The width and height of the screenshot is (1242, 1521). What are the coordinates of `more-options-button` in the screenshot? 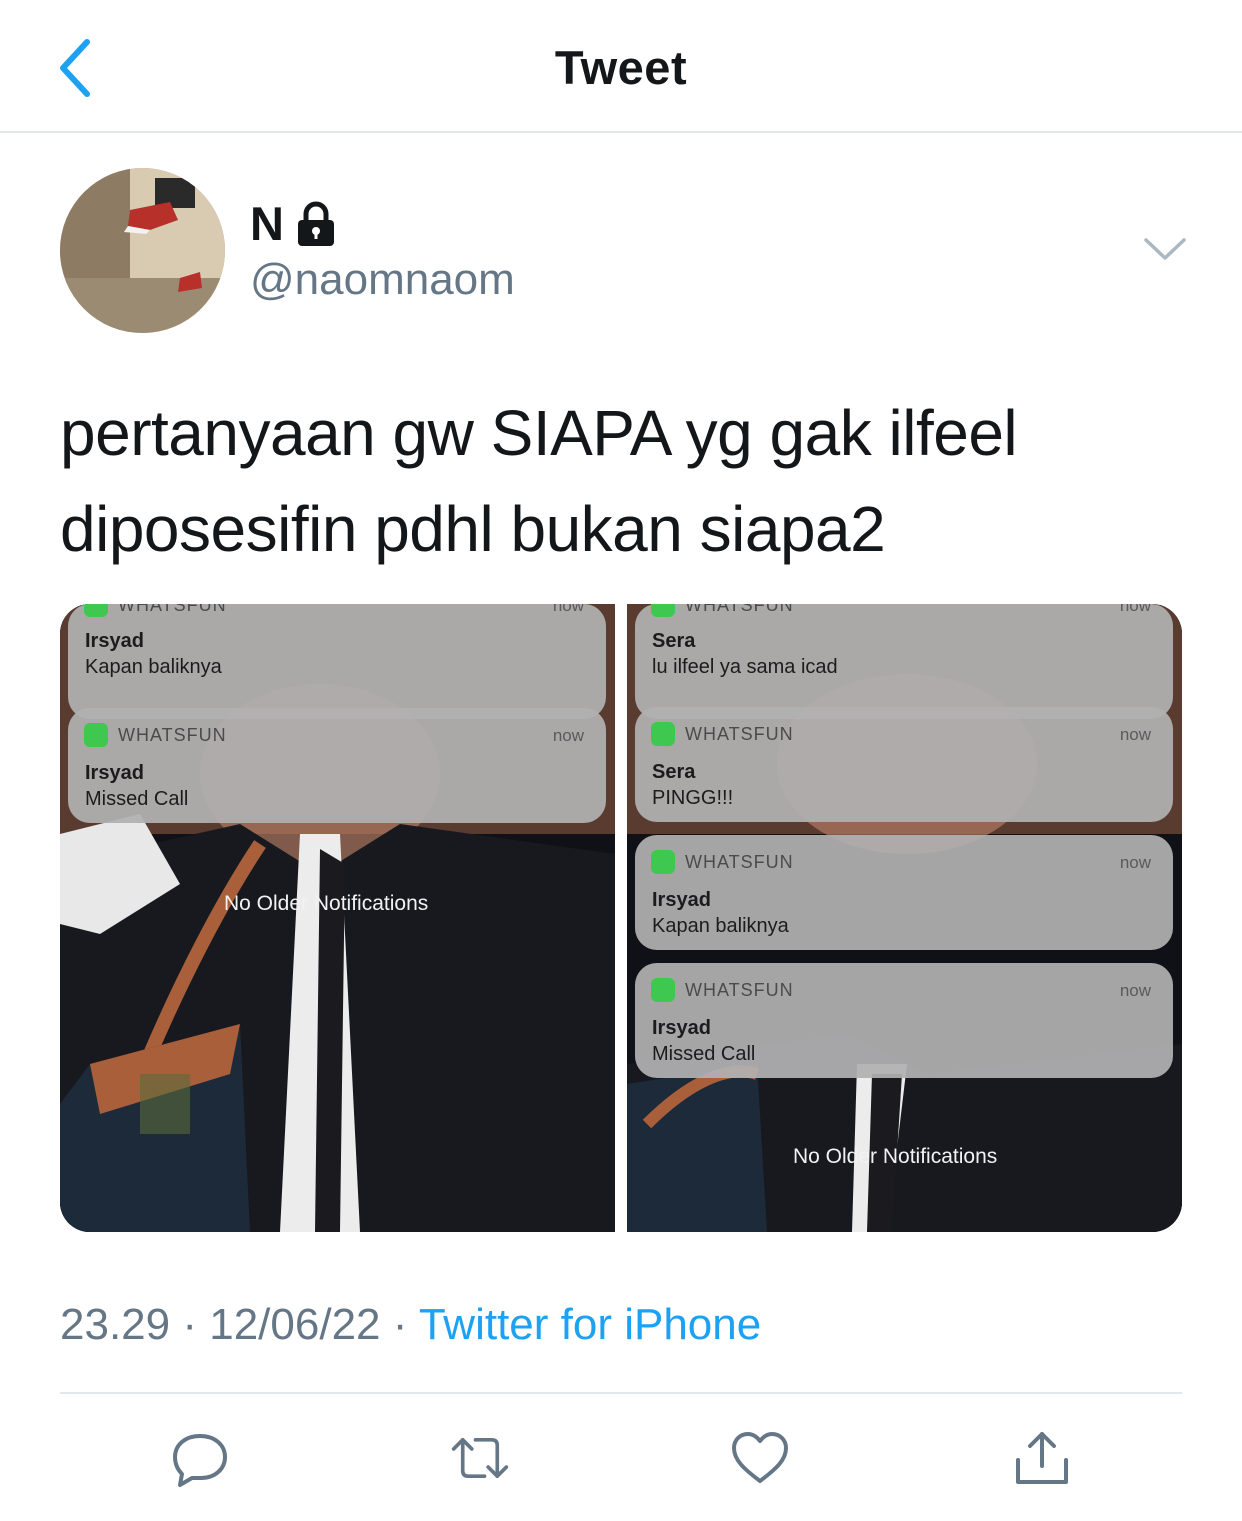 It's located at (1165, 250).